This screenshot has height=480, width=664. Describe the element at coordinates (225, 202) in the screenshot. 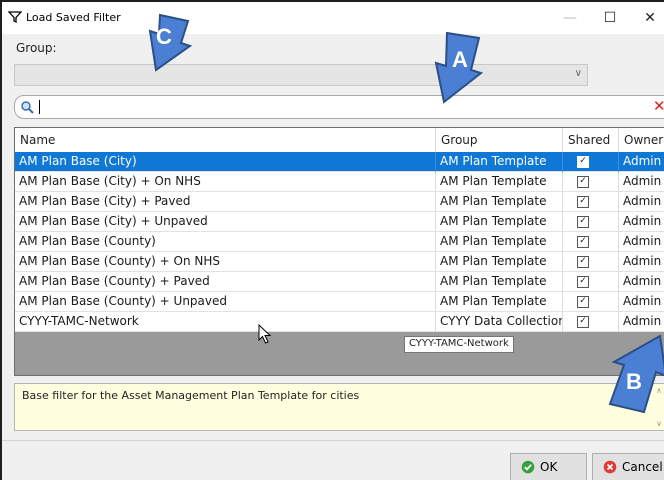

I see `cell-name: AM Plan Base (City) + Paved` at that location.